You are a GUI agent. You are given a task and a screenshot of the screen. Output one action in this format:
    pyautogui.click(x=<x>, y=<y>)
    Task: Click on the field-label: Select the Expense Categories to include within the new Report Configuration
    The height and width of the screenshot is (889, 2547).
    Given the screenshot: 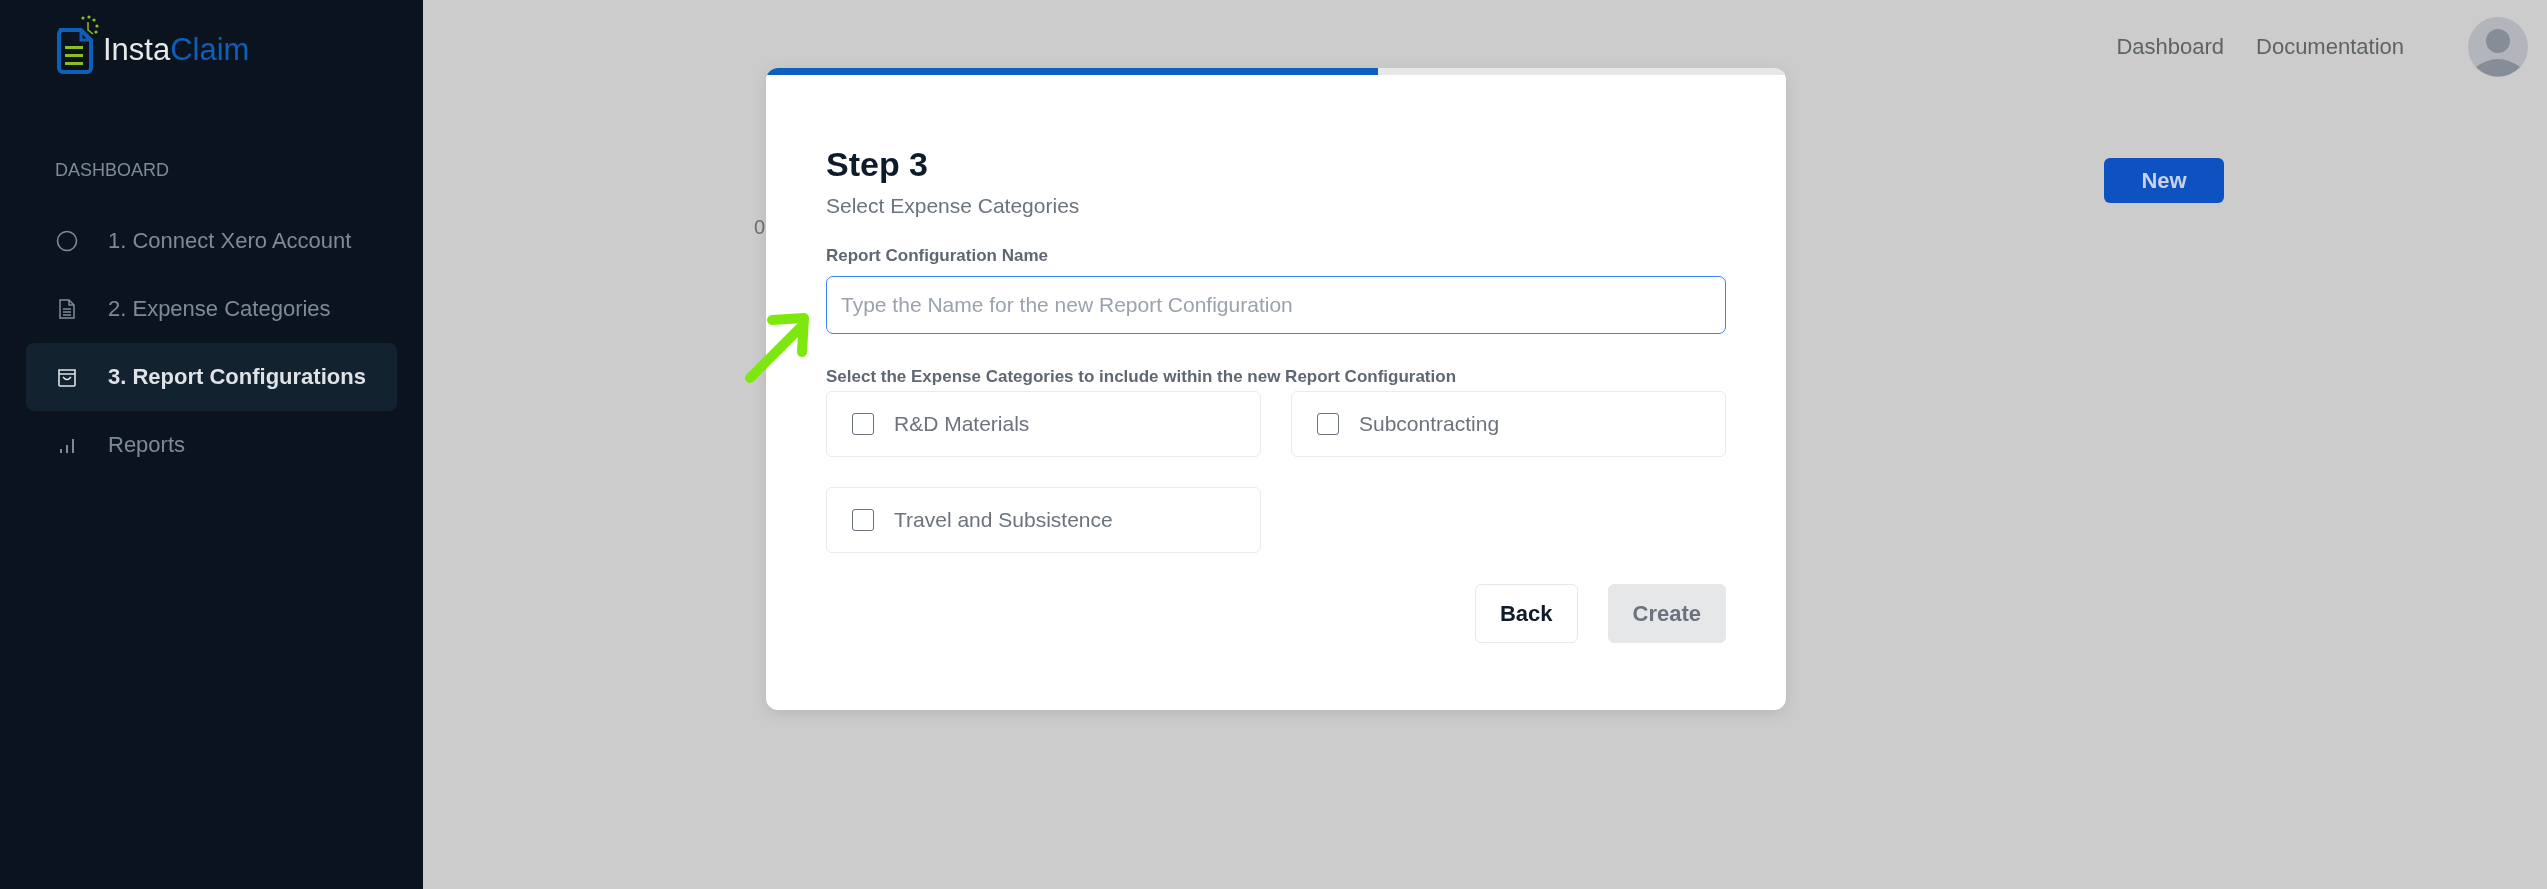 What is the action you would take?
    pyautogui.click(x=1142, y=377)
    